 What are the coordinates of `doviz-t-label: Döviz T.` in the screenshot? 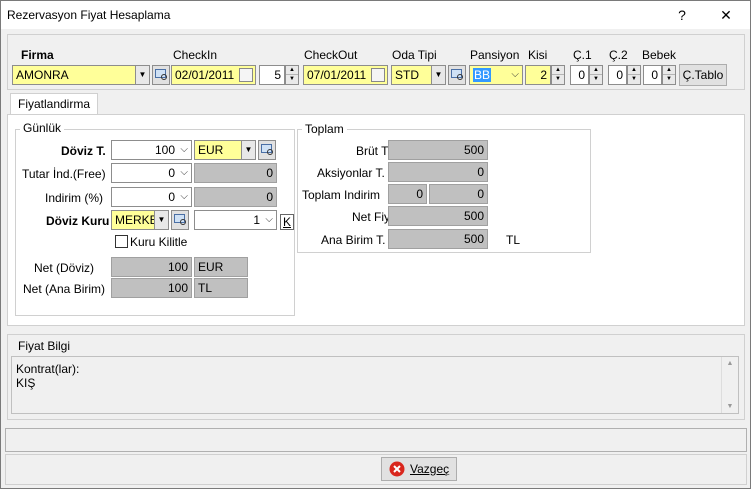 It's located at (83, 151).